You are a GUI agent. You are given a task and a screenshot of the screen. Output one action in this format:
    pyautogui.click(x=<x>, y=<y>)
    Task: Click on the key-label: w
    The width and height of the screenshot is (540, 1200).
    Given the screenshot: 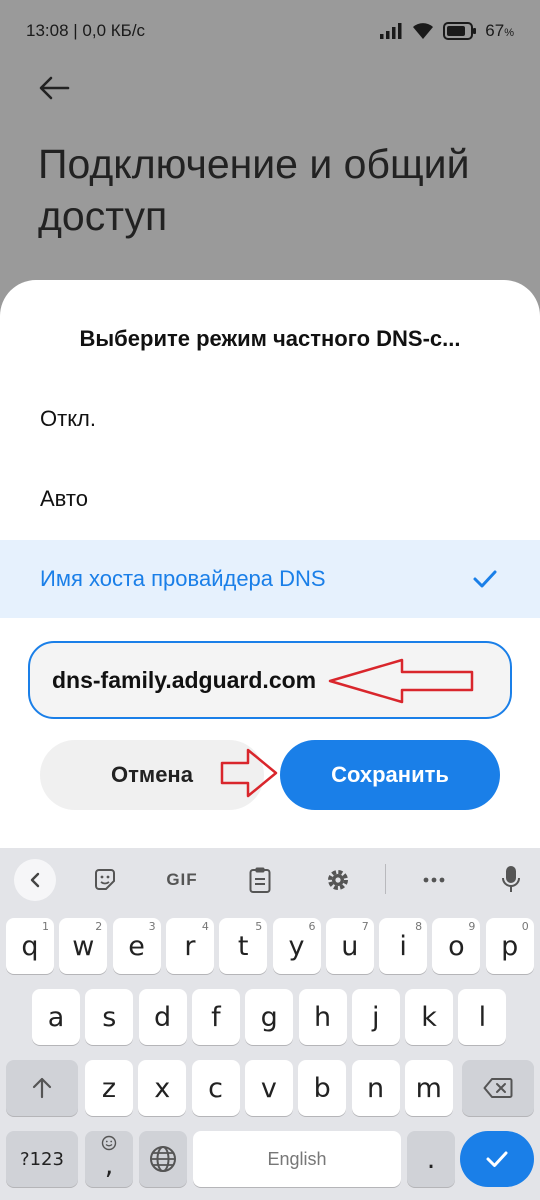 What is the action you would take?
    pyautogui.click(x=83, y=946)
    